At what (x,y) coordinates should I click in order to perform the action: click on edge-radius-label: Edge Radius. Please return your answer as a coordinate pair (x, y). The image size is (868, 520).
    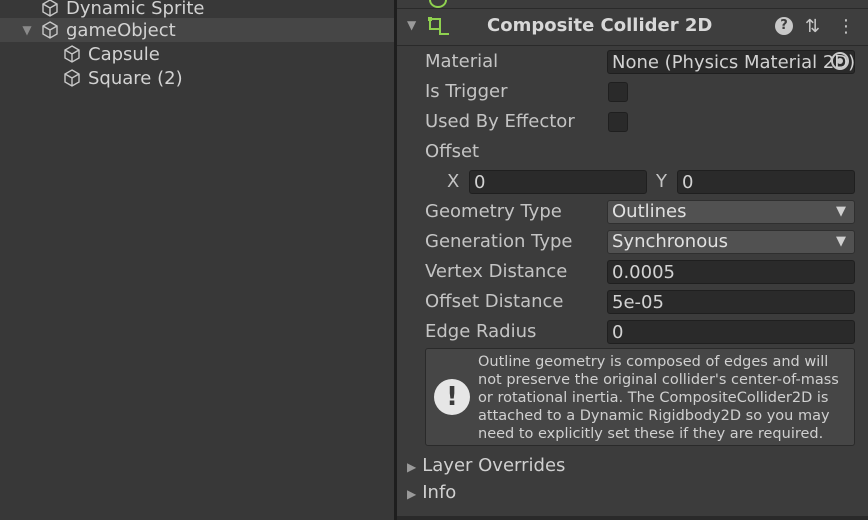
    Looking at the image, I should click on (481, 331).